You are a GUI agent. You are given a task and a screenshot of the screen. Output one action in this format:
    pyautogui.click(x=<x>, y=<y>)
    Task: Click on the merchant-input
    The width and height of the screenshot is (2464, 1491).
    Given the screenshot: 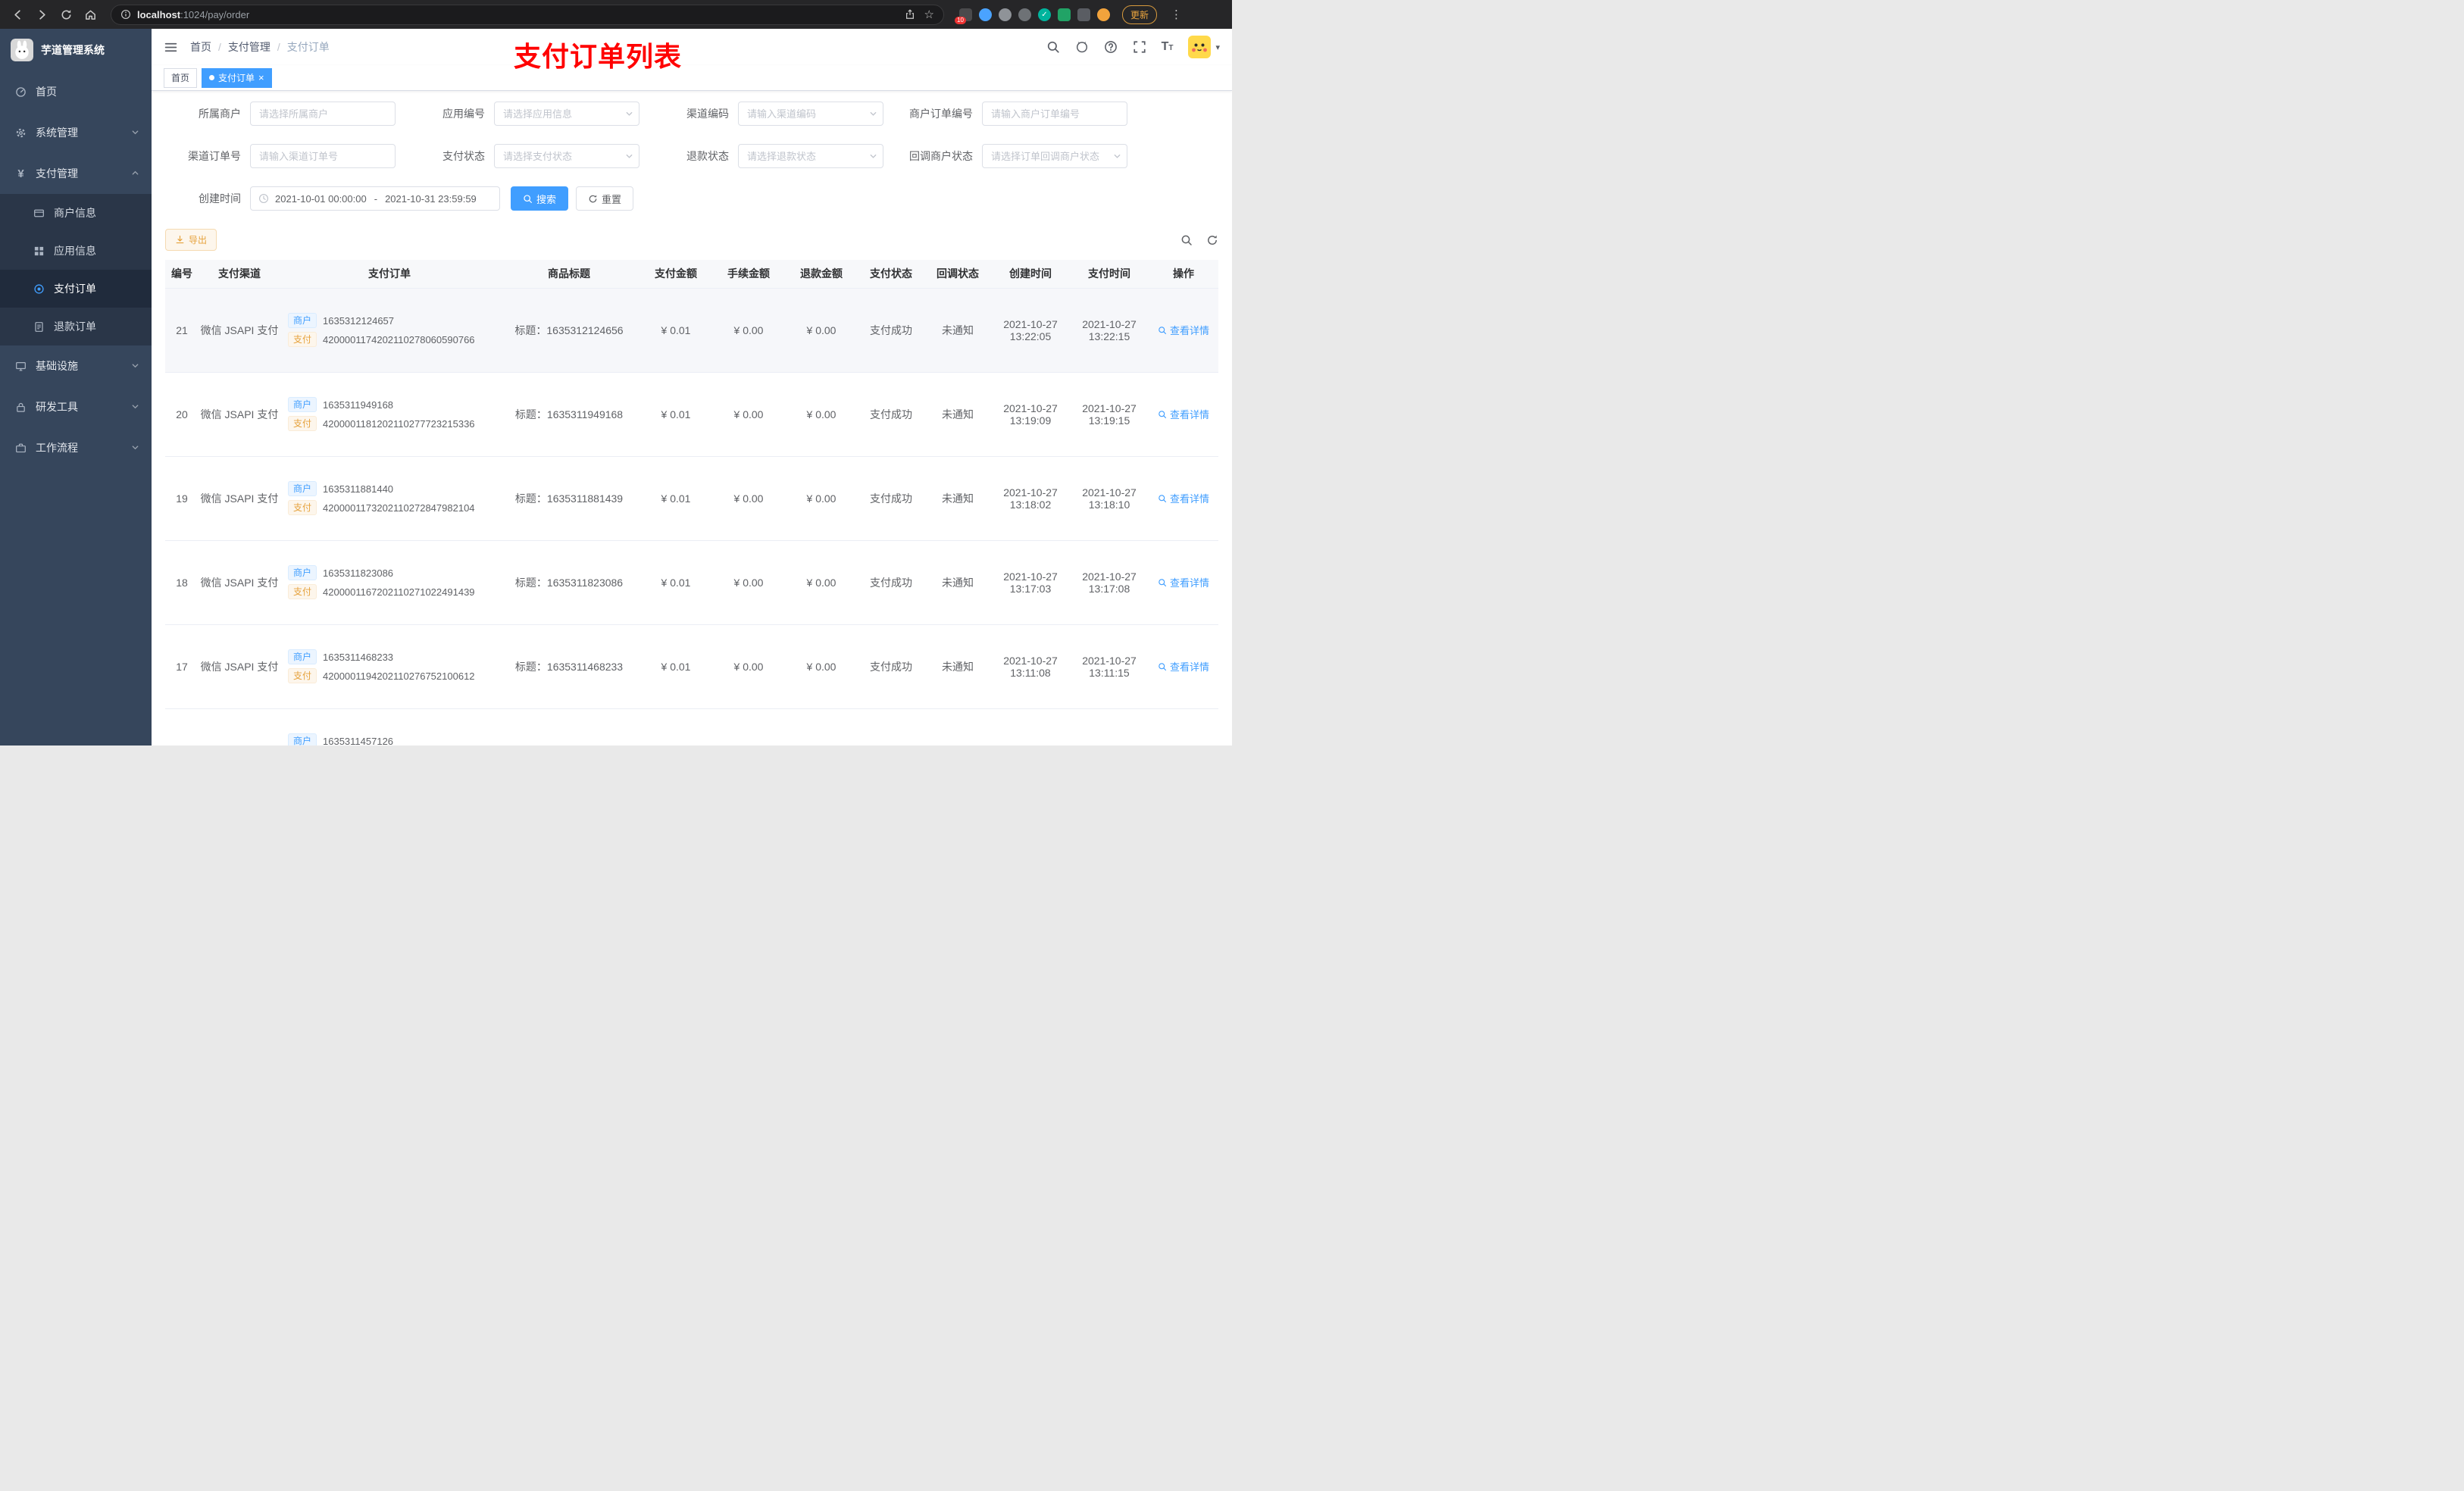 What is the action you would take?
    pyautogui.click(x=323, y=114)
    